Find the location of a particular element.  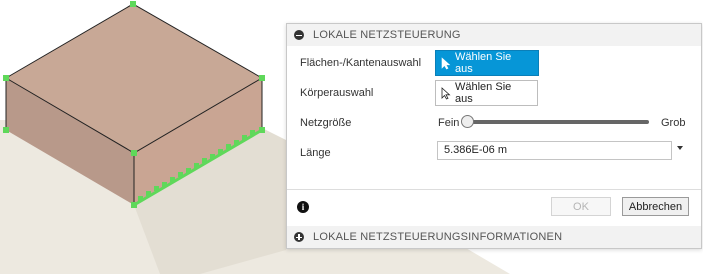

body-select-button: Wählen Sie aus is located at coordinates (486, 93).